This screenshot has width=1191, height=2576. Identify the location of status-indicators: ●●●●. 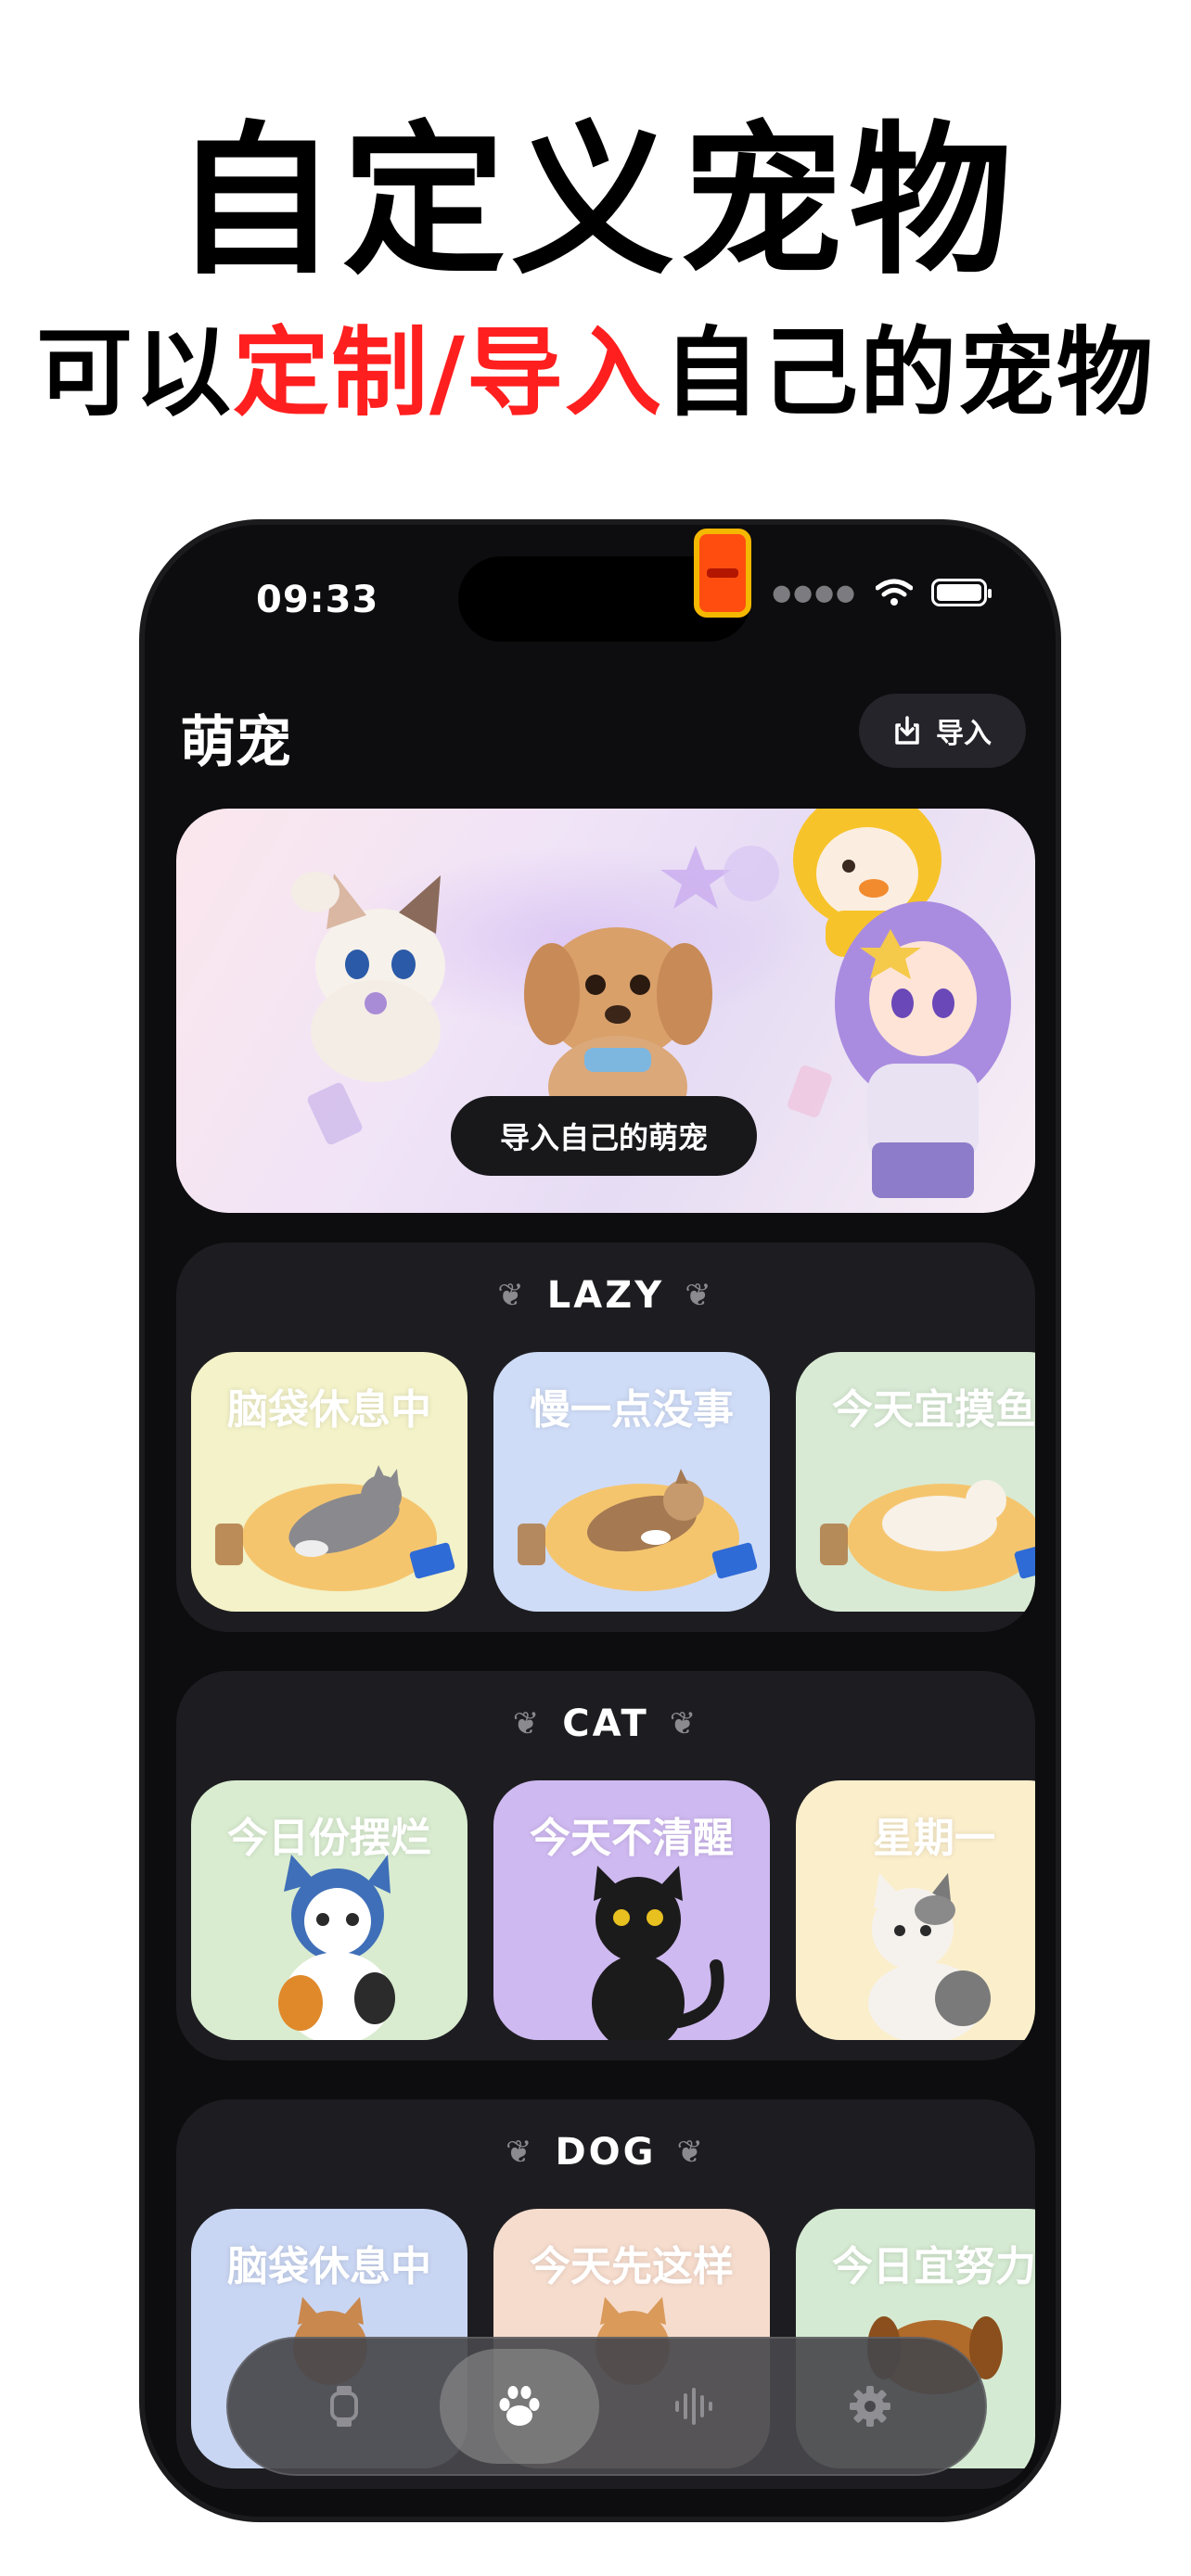
(882, 592).